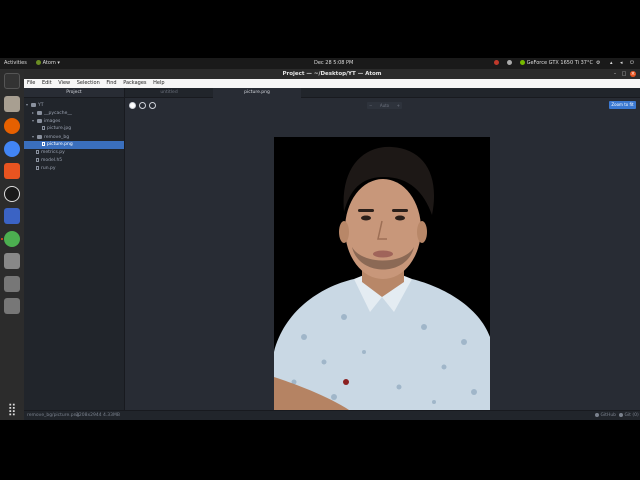 Image resolution: width=640 pixels, height=480 pixels. What do you see at coordinates (80, 161) in the screenshot?
I see `tree-item-model: model.h5` at bounding box center [80, 161].